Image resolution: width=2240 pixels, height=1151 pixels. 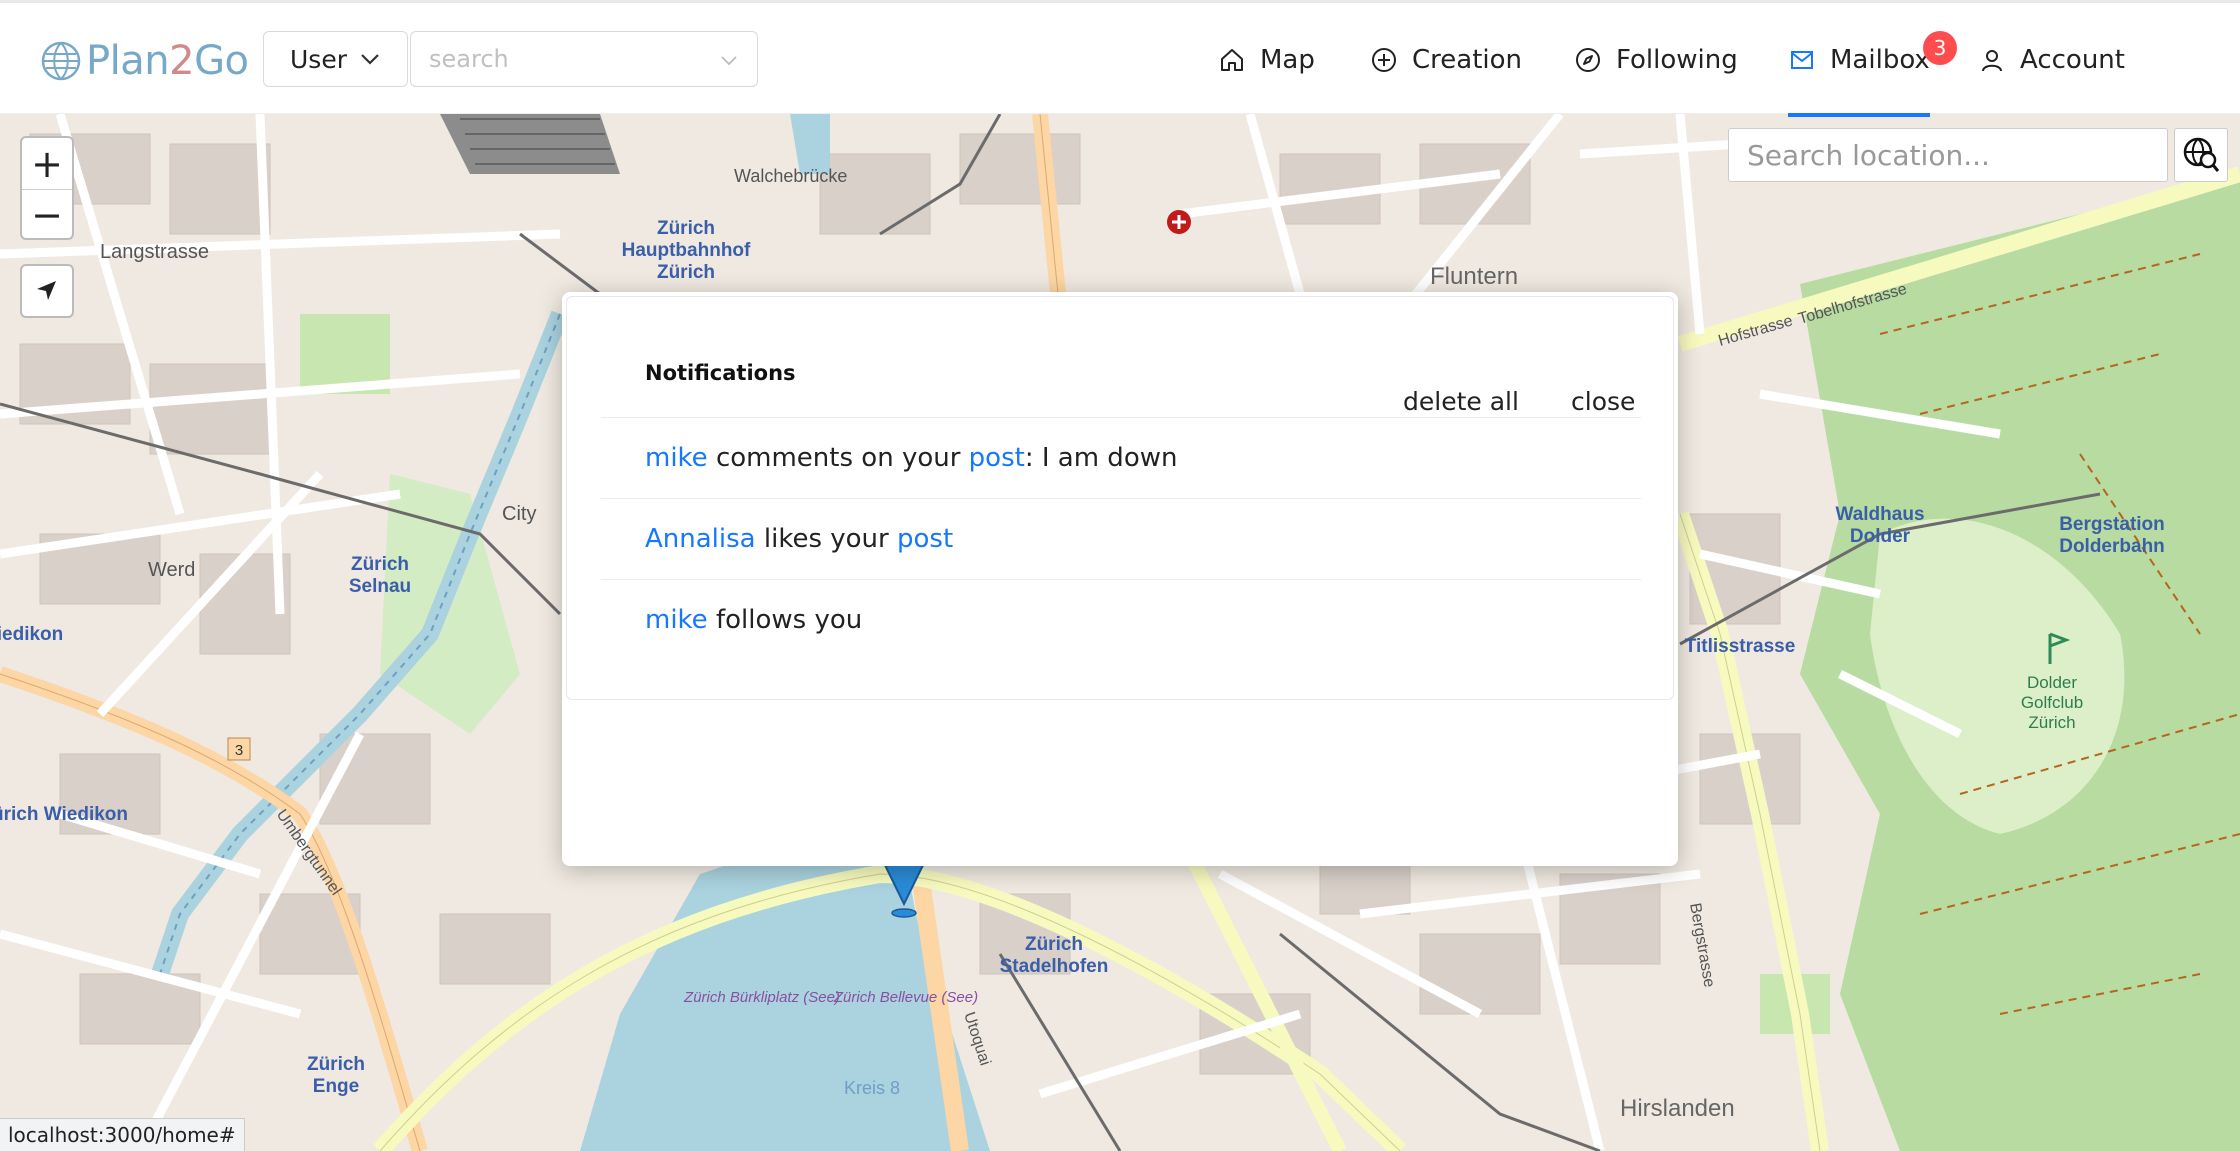 What do you see at coordinates (2052, 702) in the screenshot?
I see `map-label-golfclub: Golfclub` at bounding box center [2052, 702].